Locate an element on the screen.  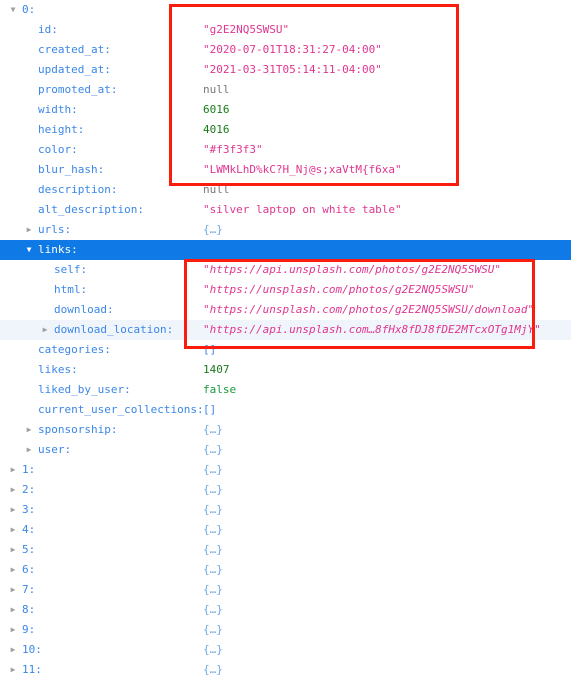
tree-row: blur_hash: "LWMkLhD%kC?H_Nj@s;xaVtM{f6xa" is located at coordinates (285, 170).